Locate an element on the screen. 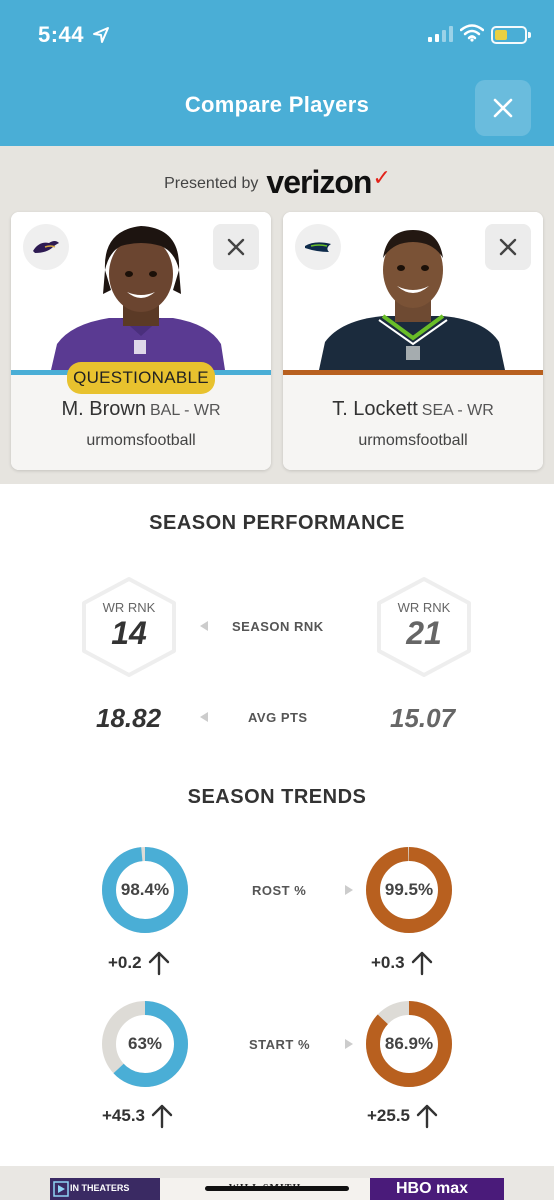  wifi-icon is located at coordinates (472, 33).